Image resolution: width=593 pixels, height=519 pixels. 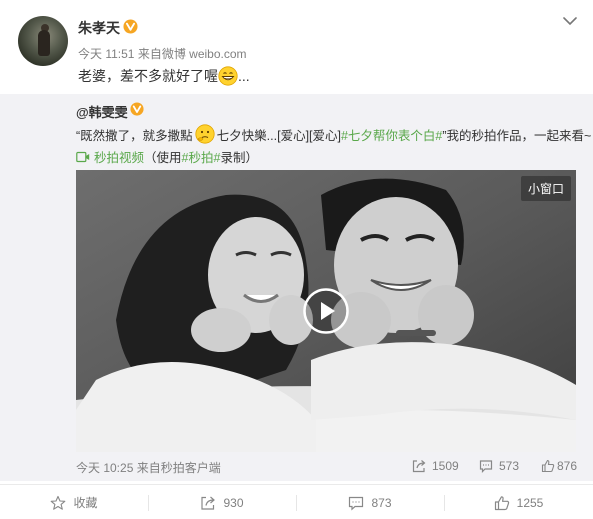 I want to click on repost-like-count: 876, so click(x=567, y=466).